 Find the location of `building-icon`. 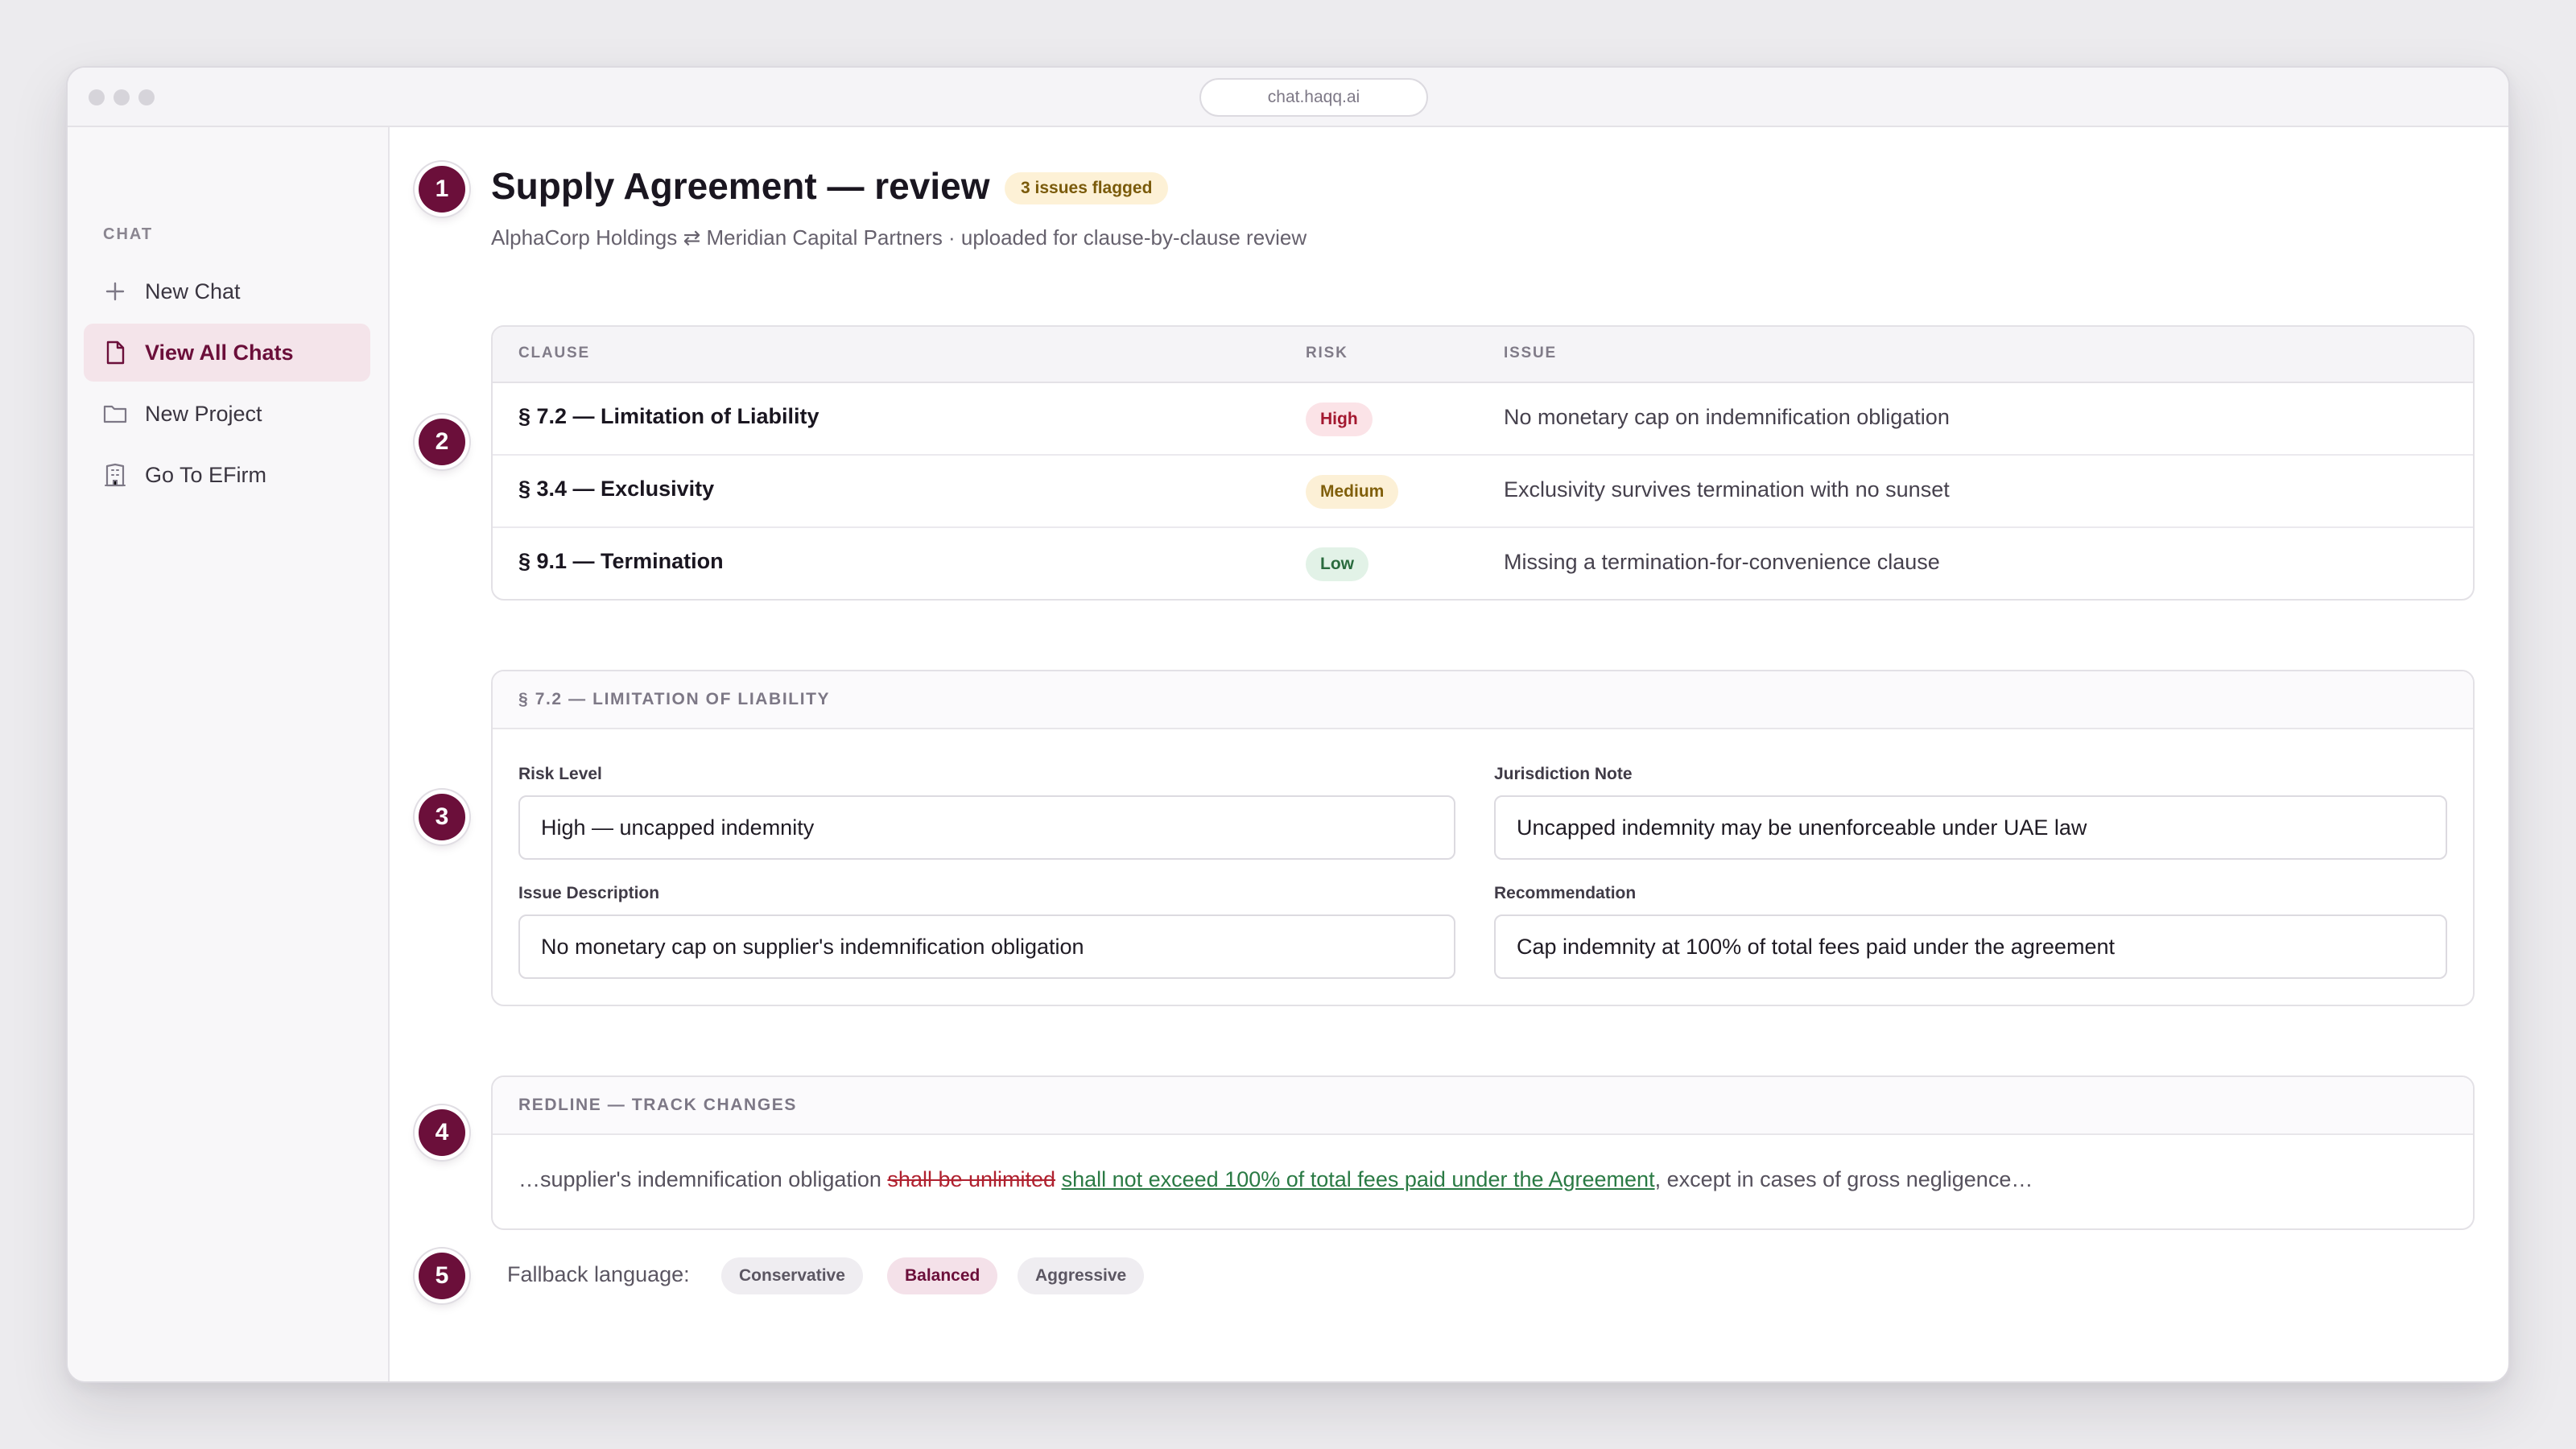

building-icon is located at coordinates (115, 475).